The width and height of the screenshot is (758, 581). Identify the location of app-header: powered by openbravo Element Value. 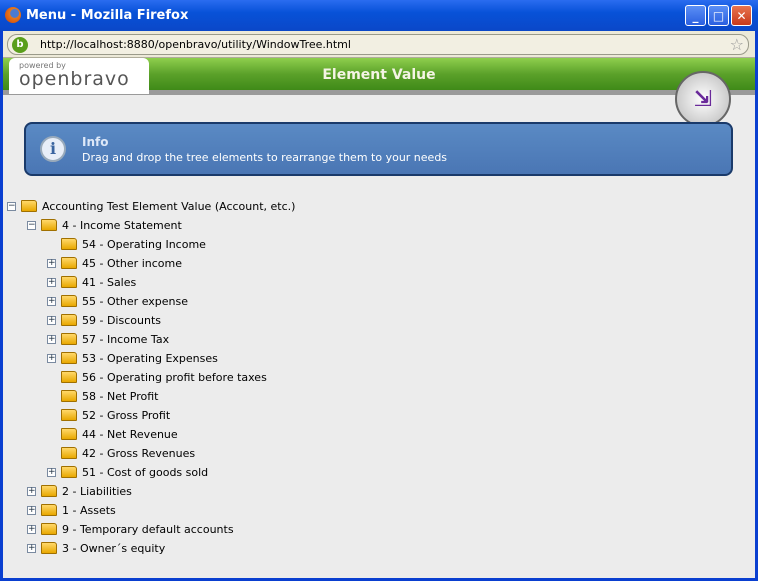
(379, 76).